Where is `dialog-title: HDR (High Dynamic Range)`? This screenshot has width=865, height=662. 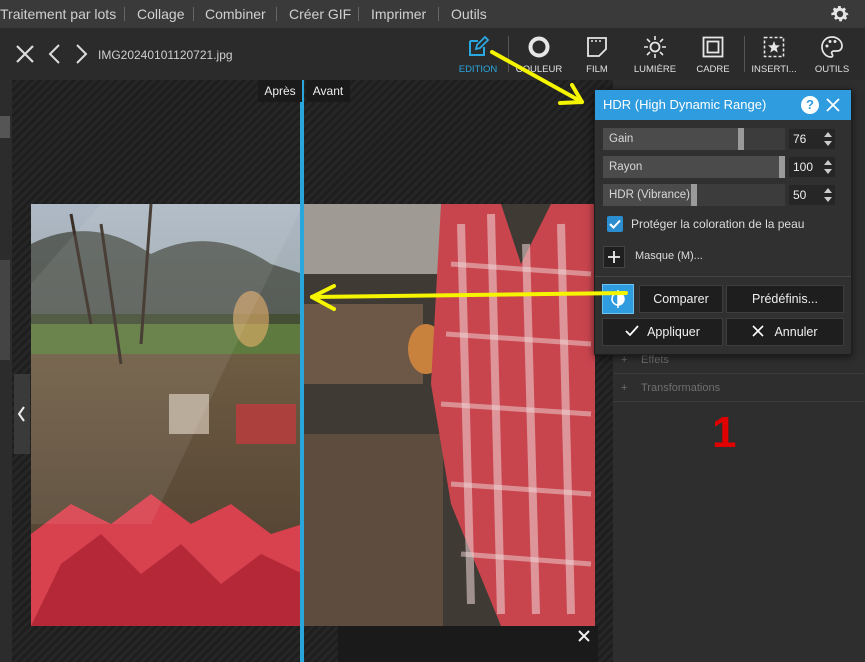
dialog-title: HDR (High Dynamic Range) is located at coordinates (685, 104).